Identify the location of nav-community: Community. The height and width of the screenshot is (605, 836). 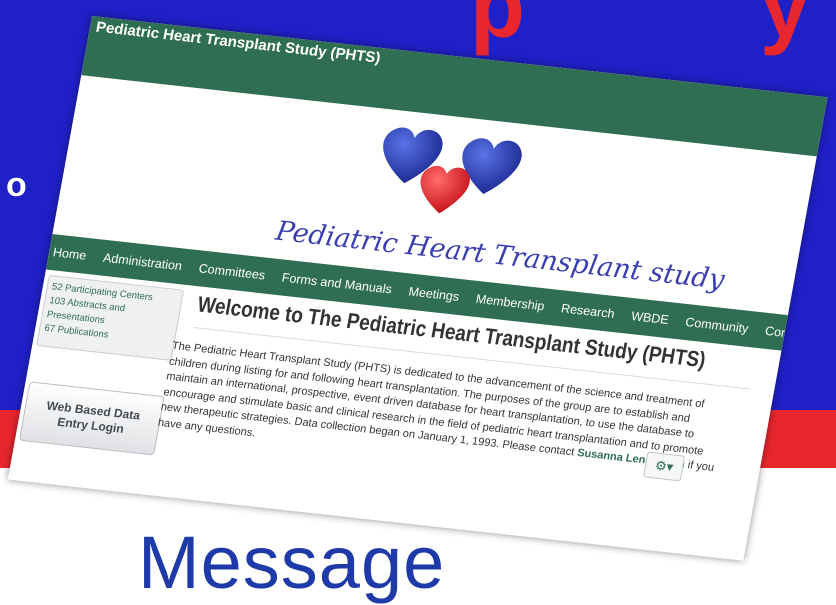
(716, 325).